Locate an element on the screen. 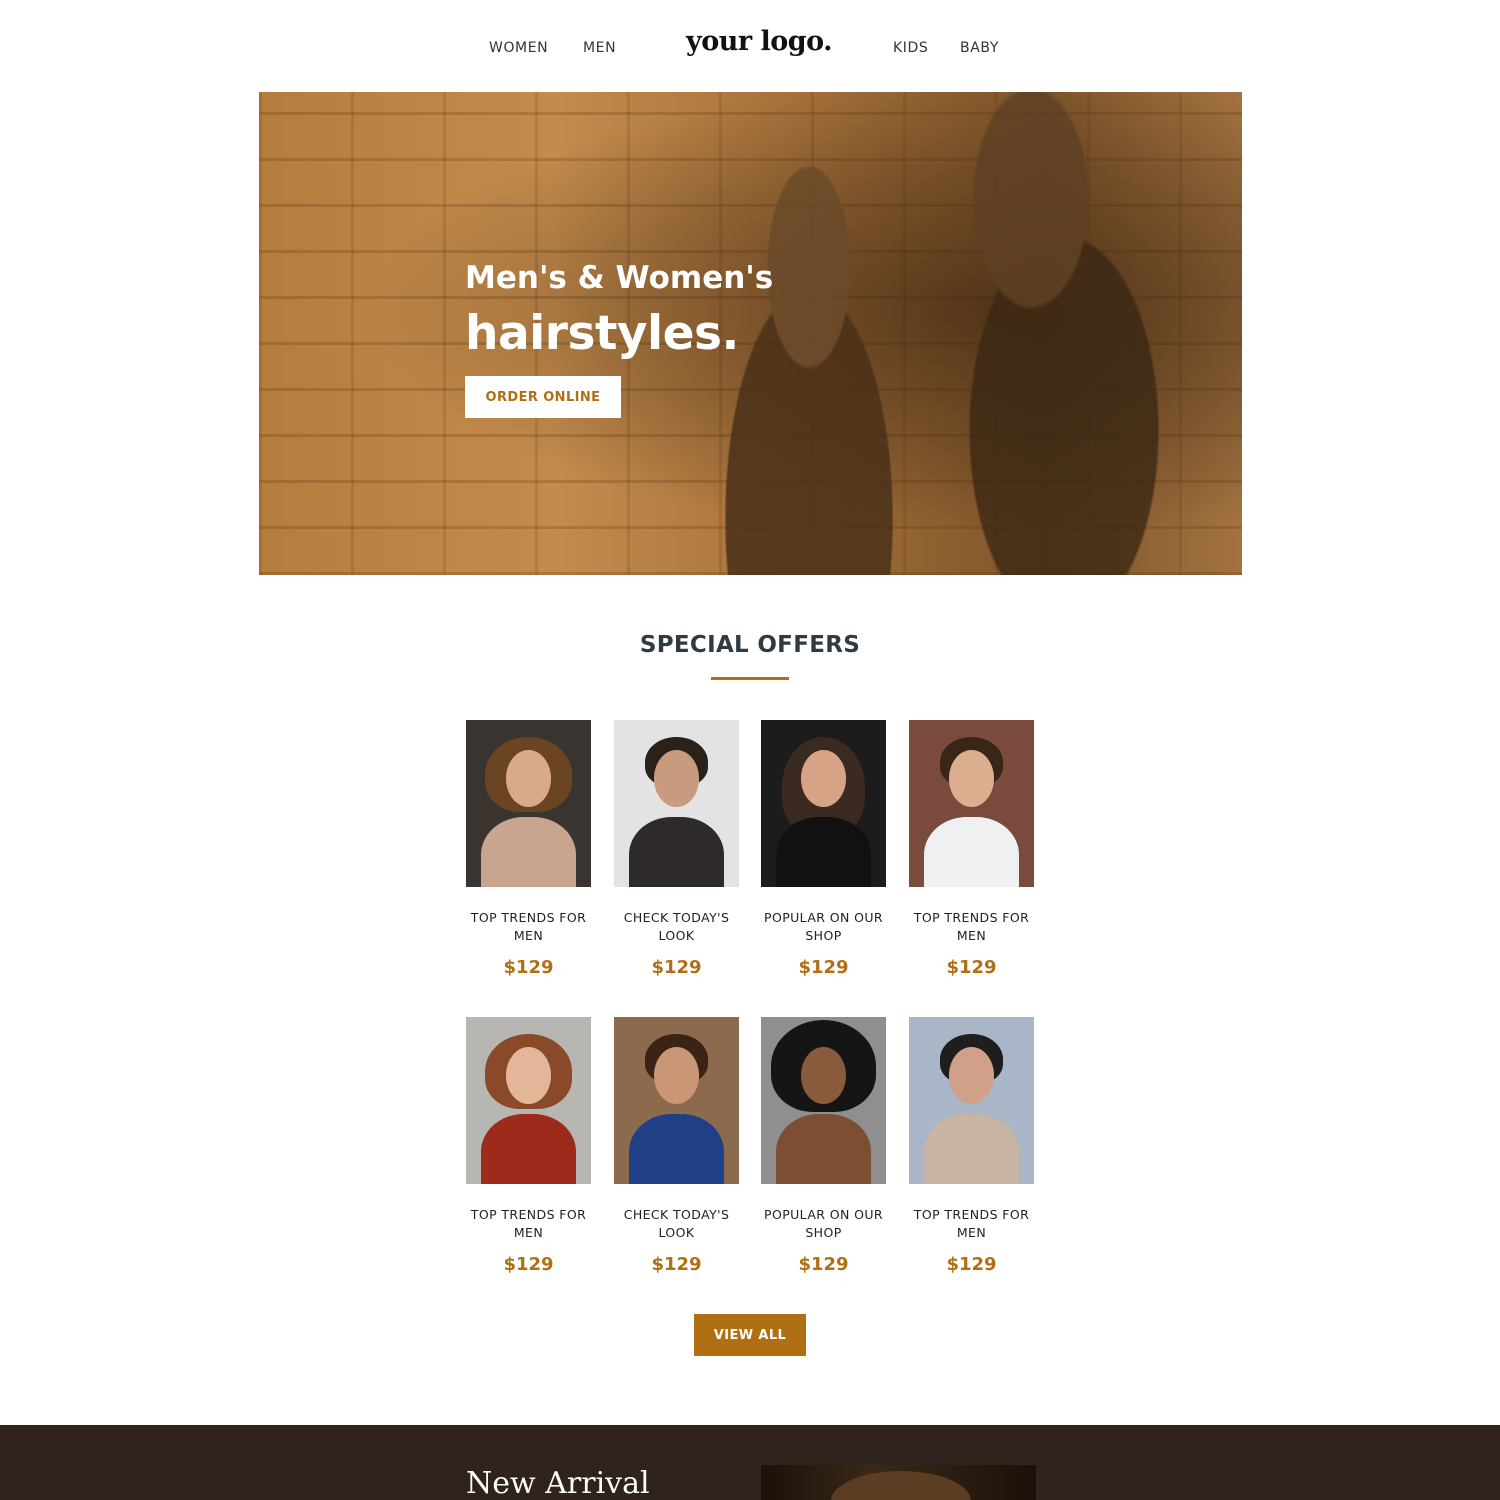 This screenshot has height=1500, width=1500. special-offers-title: SPECIAL OFFERS is located at coordinates (750, 645).